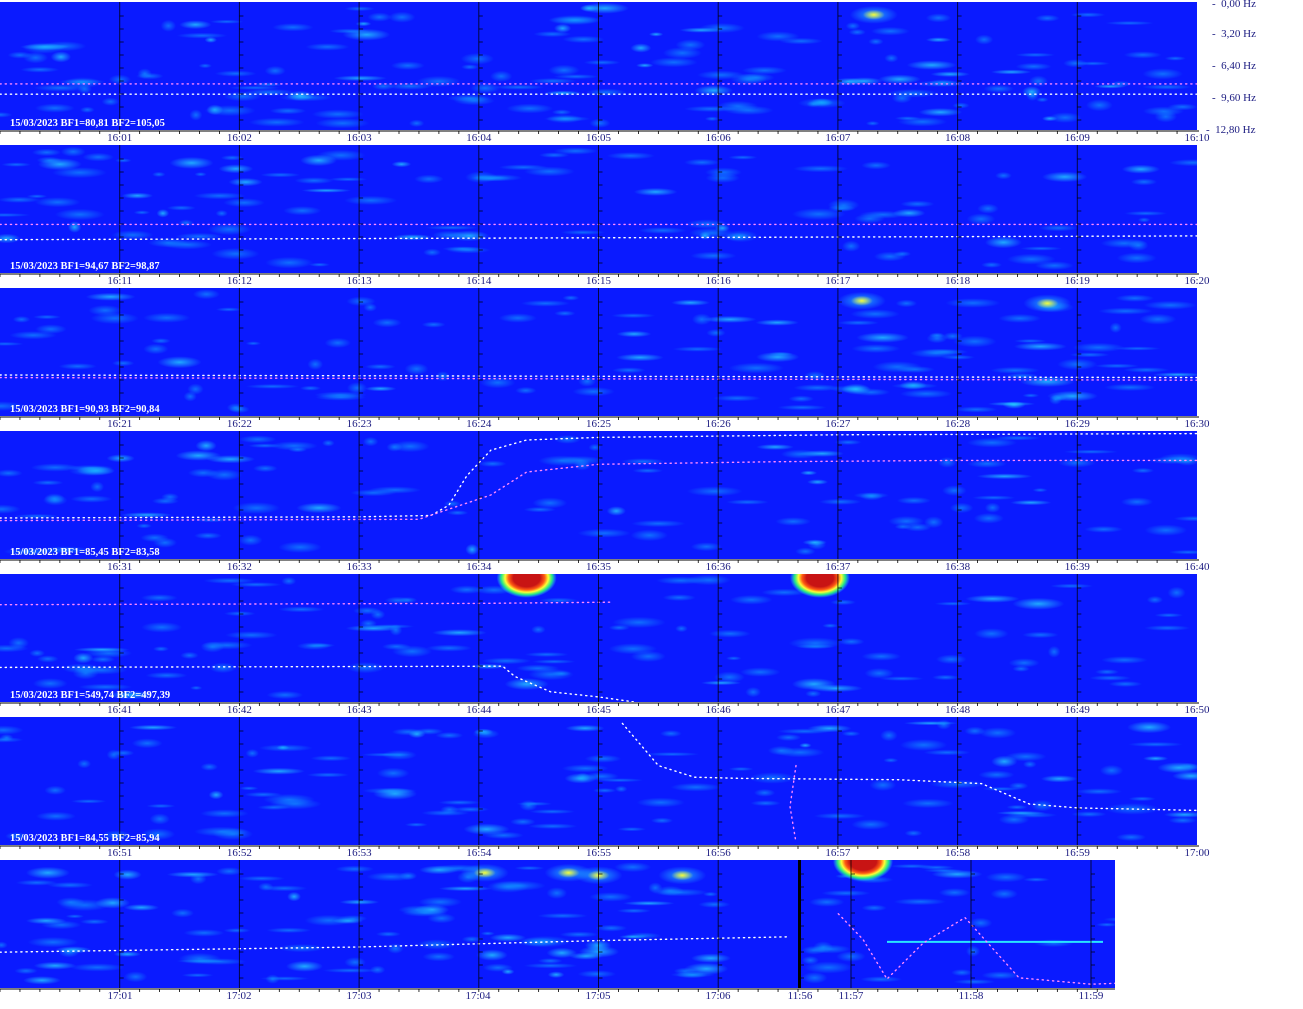 This screenshot has height=1009, width=1303. I want to click on time-tick-label: 11:59, so click(1091, 996).